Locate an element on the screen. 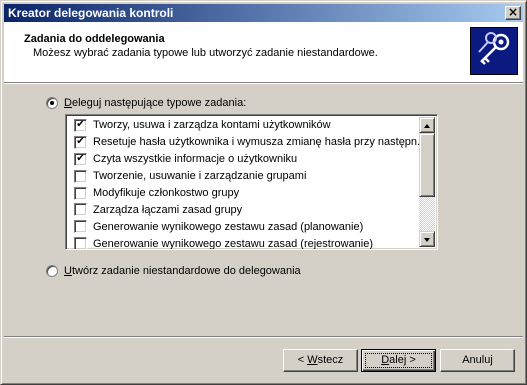  focus-rect is located at coordinates (398, 360).